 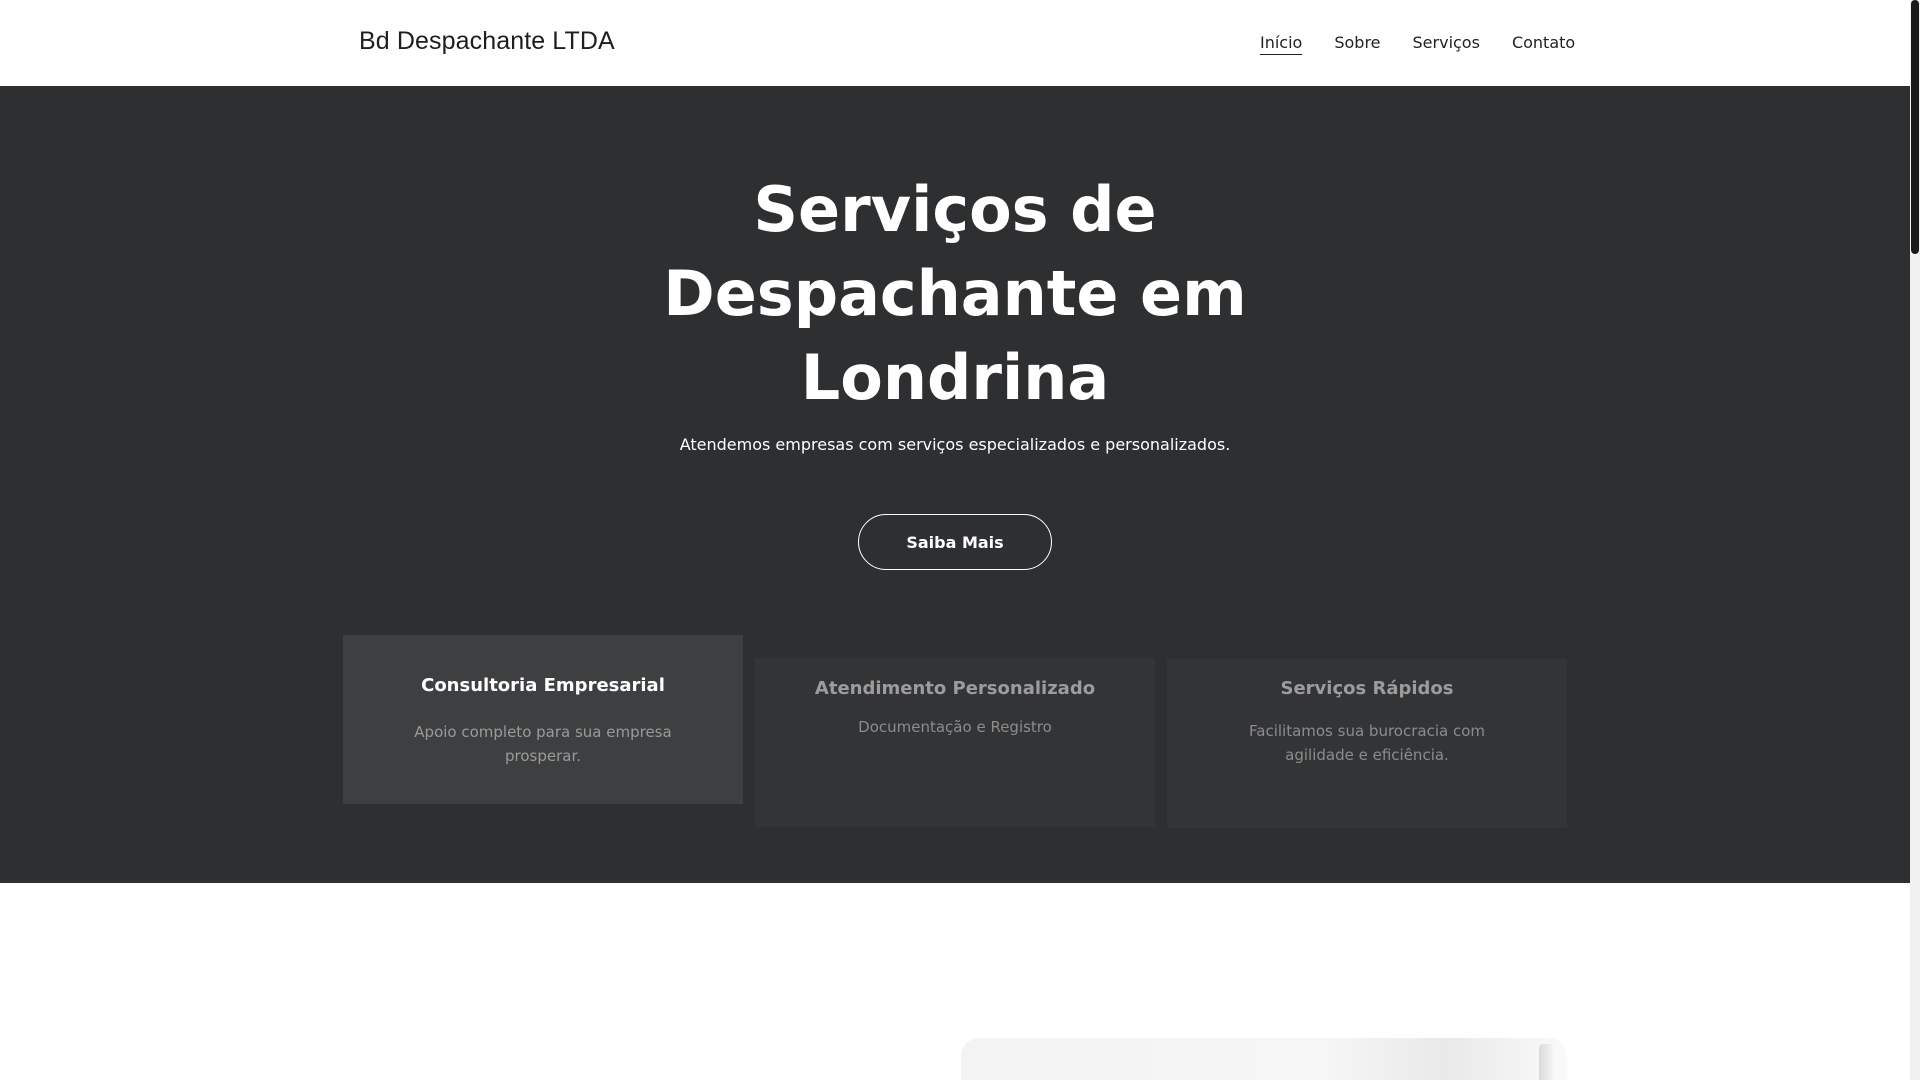 What do you see at coordinates (1281, 44) in the screenshot?
I see `nav-link-inicio: Início` at bounding box center [1281, 44].